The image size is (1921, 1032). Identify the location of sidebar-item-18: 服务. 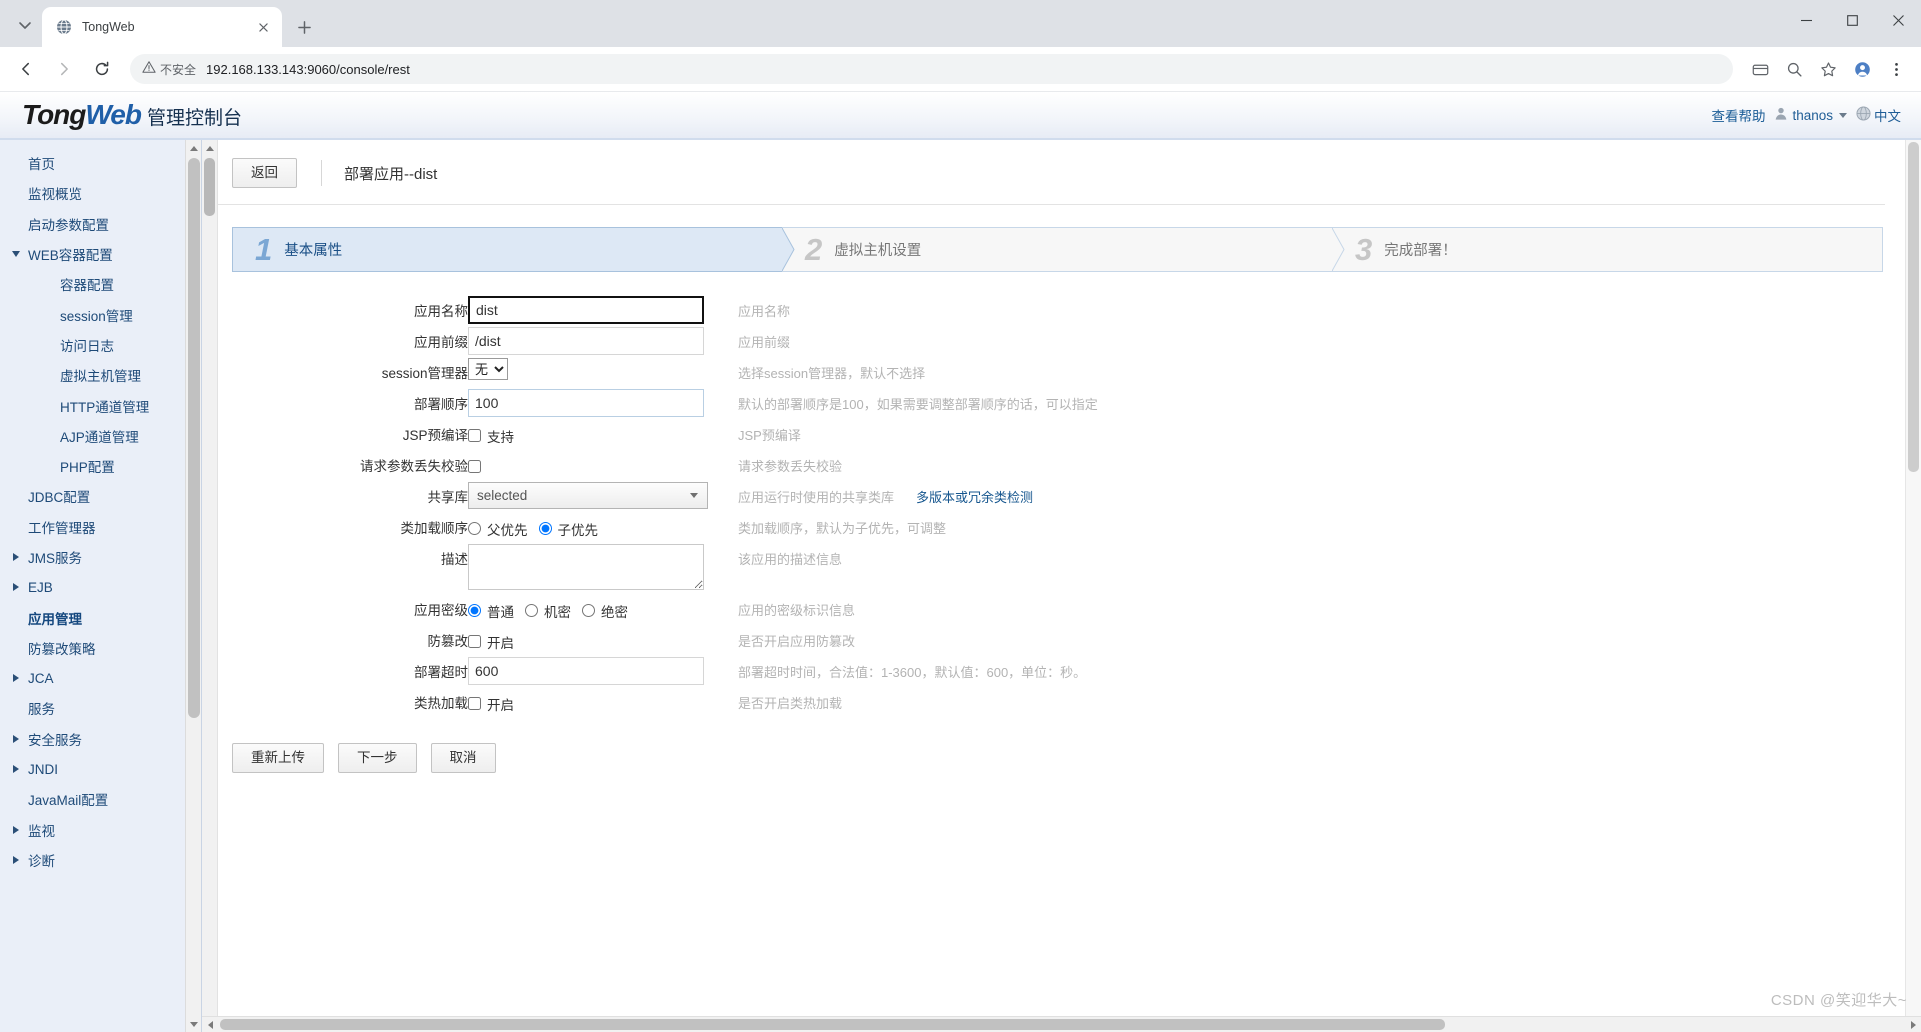
(100, 708).